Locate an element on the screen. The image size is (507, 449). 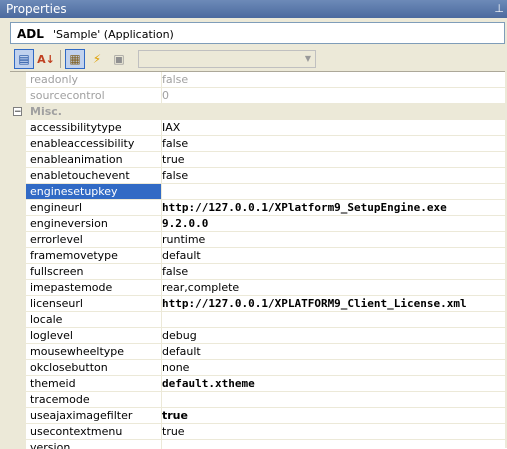
property-name: loglevel is located at coordinates (94, 336).